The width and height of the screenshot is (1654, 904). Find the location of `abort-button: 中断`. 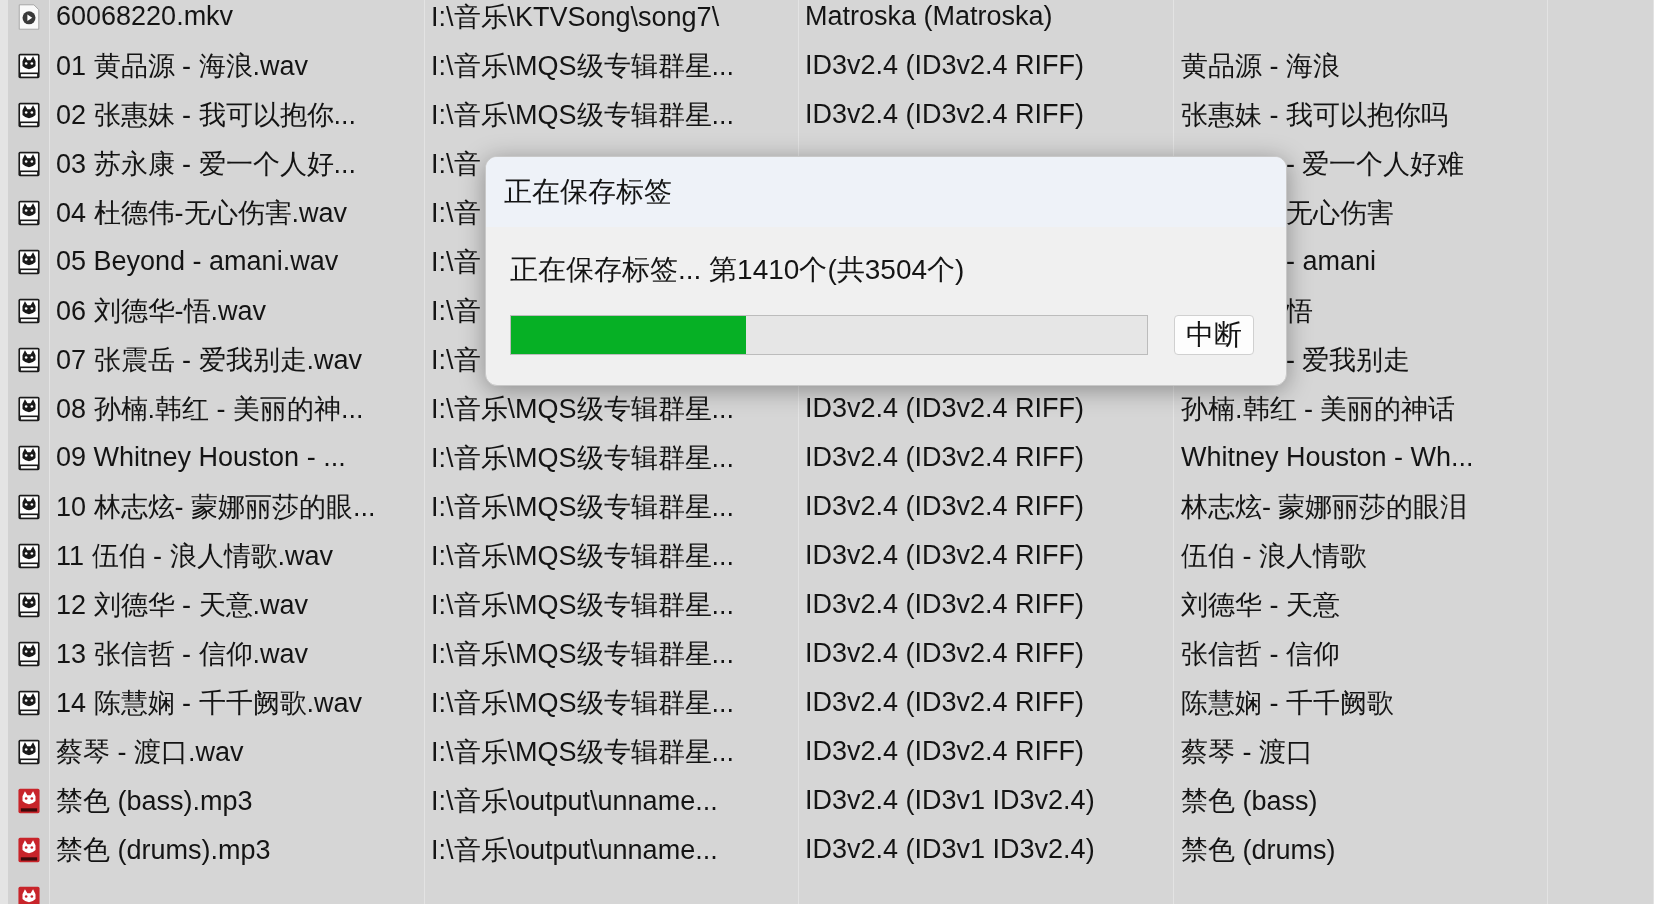

abort-button: 中断 is located at coordinates (1214, 335).